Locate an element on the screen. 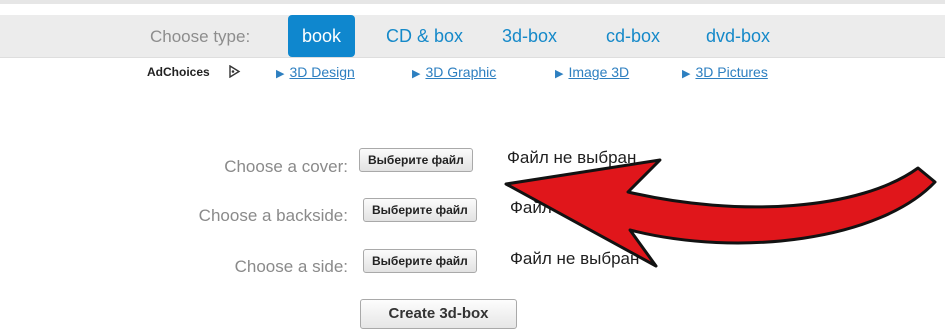 The height and width of the screenshot is (329, 945). side-file-button: Выберите файл is located at coordinates (420, 261).